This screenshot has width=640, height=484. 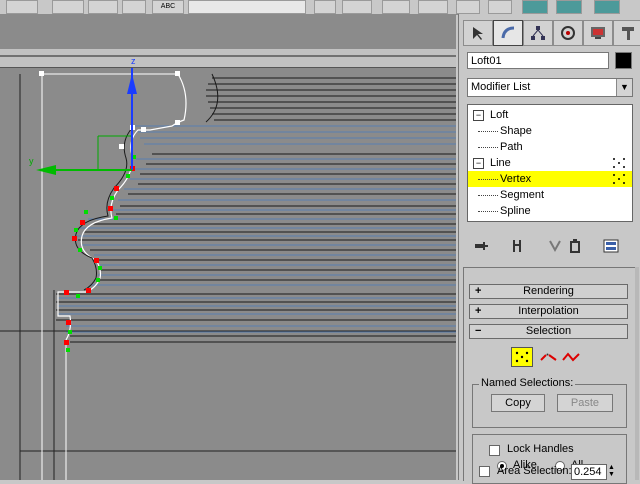 What do you see at coordinates (571, 357) in the screenshot?
I see `spline-mode-icon` at bounding box center [571, 357].